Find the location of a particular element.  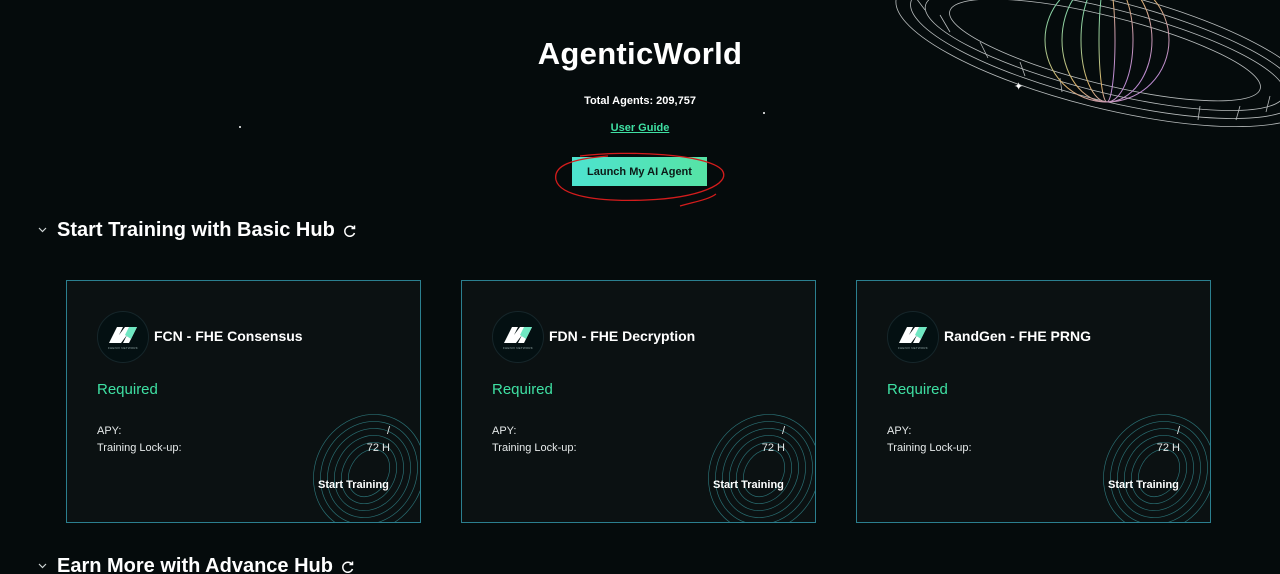

user-guide-container: User Guide is located at coordinates (640, 128).